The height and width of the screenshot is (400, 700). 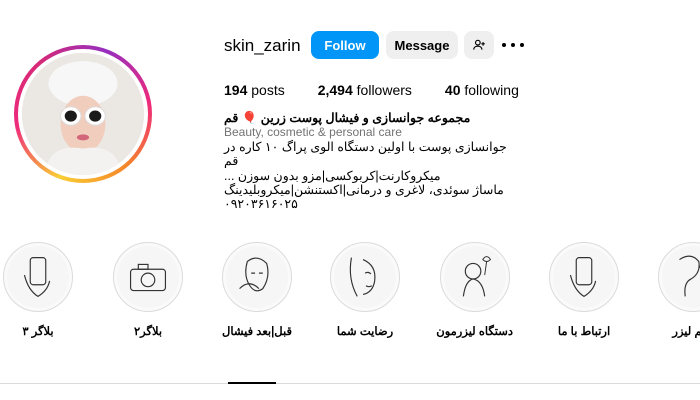 I want to click on active-tab-indicator, so click(x=252, y=383).